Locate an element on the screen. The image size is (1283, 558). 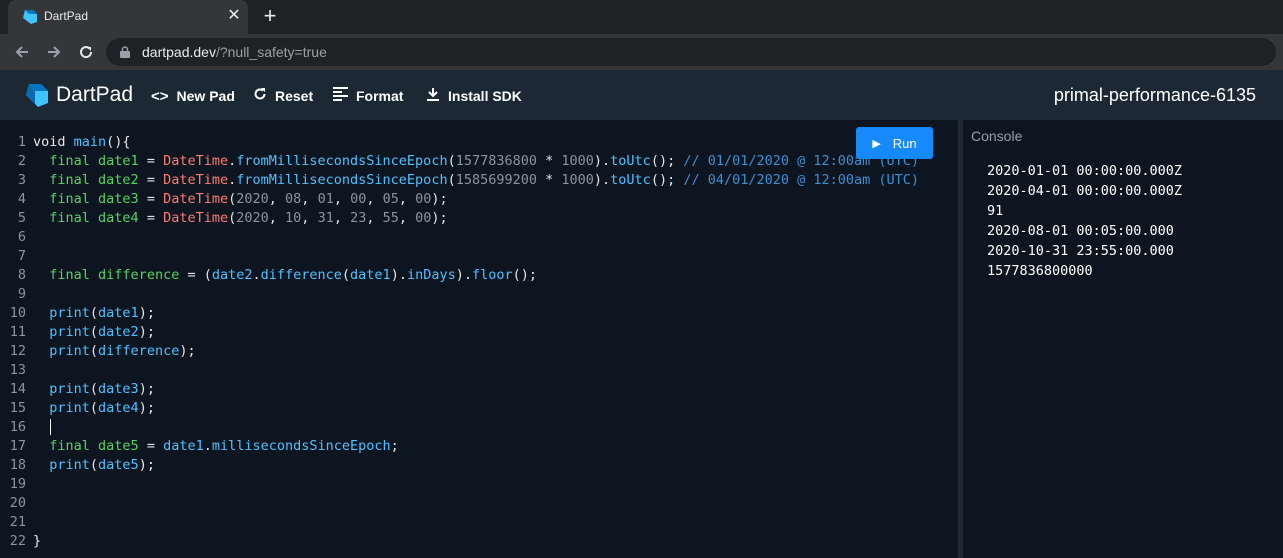
line-number: 7 is located at coordinates (21, 256).